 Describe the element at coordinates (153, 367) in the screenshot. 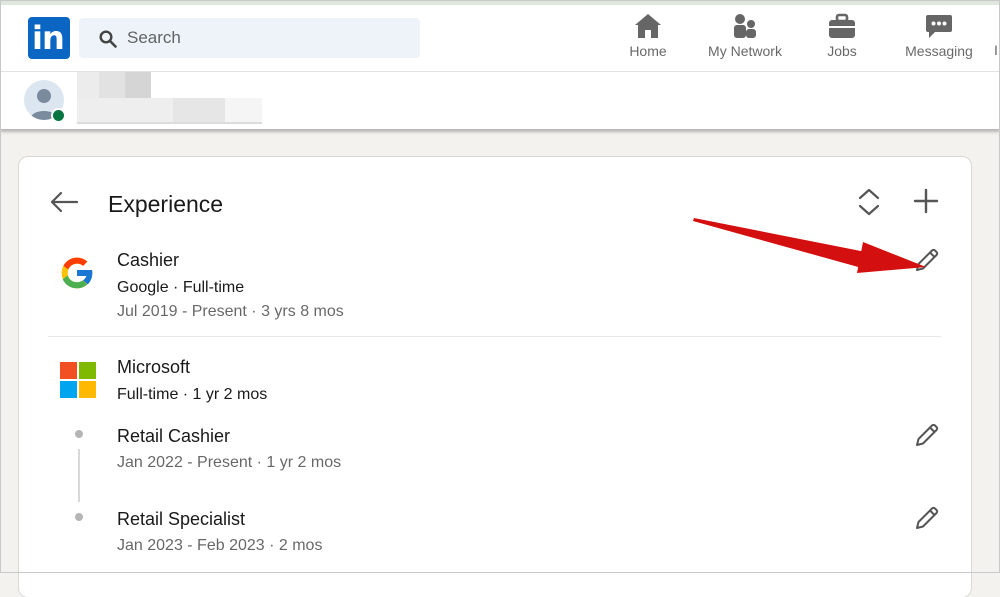

I see `company-name: Microsoft` at that location.